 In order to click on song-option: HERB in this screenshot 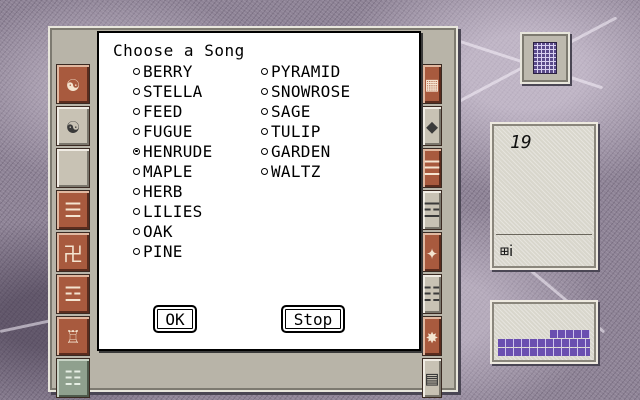, I will do `click(173, 191)`.